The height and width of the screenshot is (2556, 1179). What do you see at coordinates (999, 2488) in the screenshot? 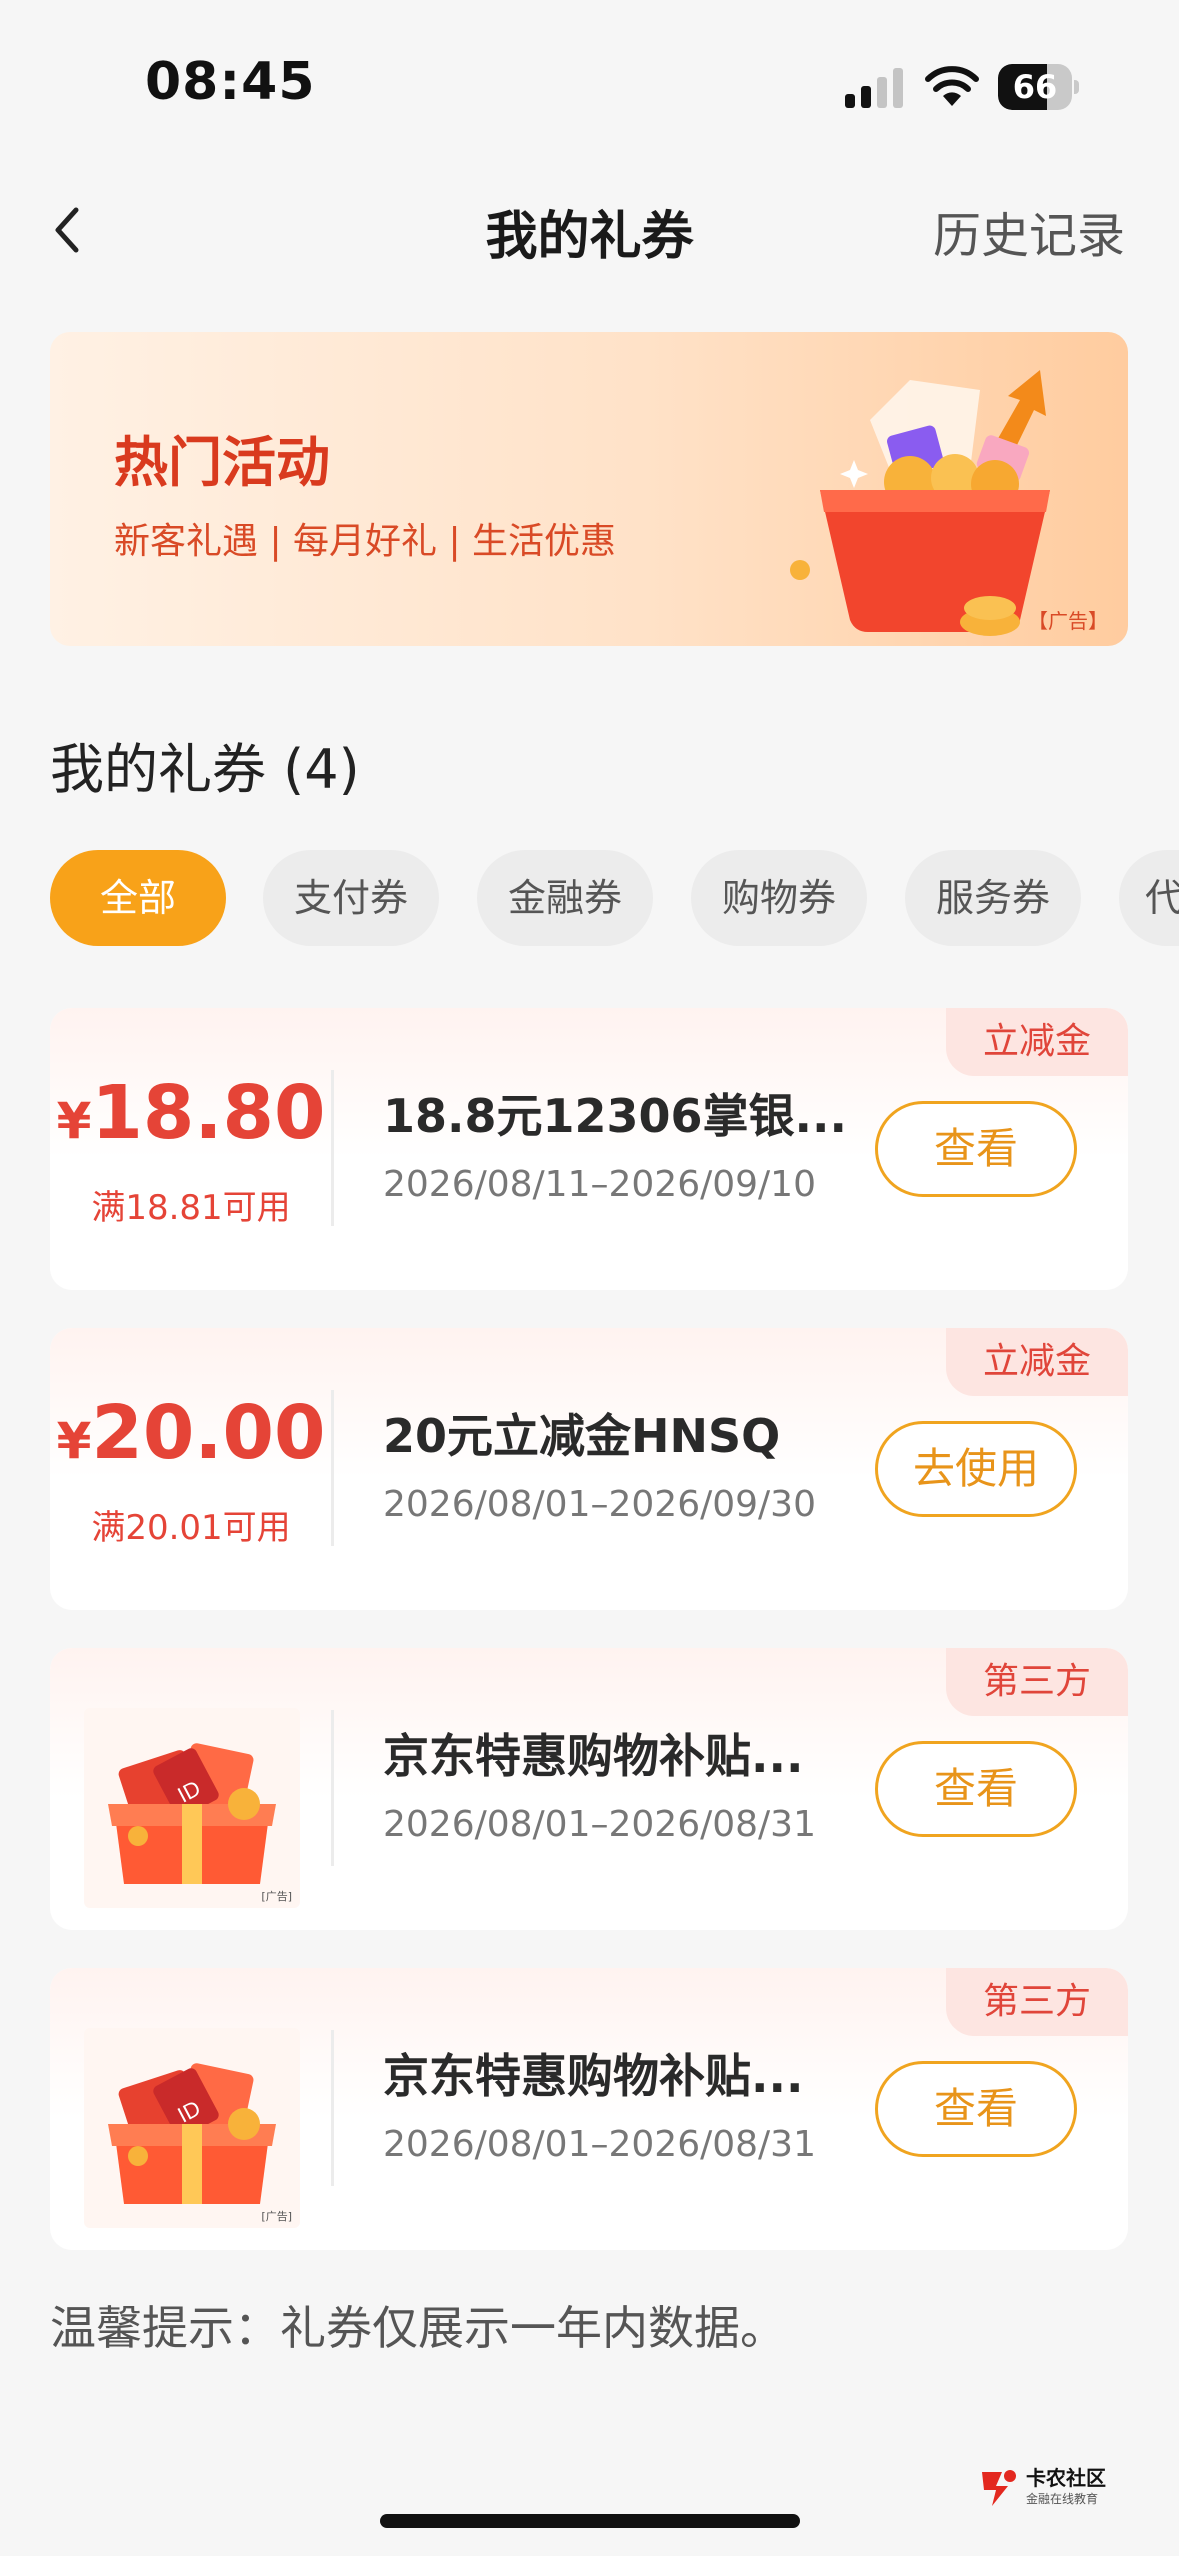
I see `watermark-logo-icon` at bounding box center [999, 2488].